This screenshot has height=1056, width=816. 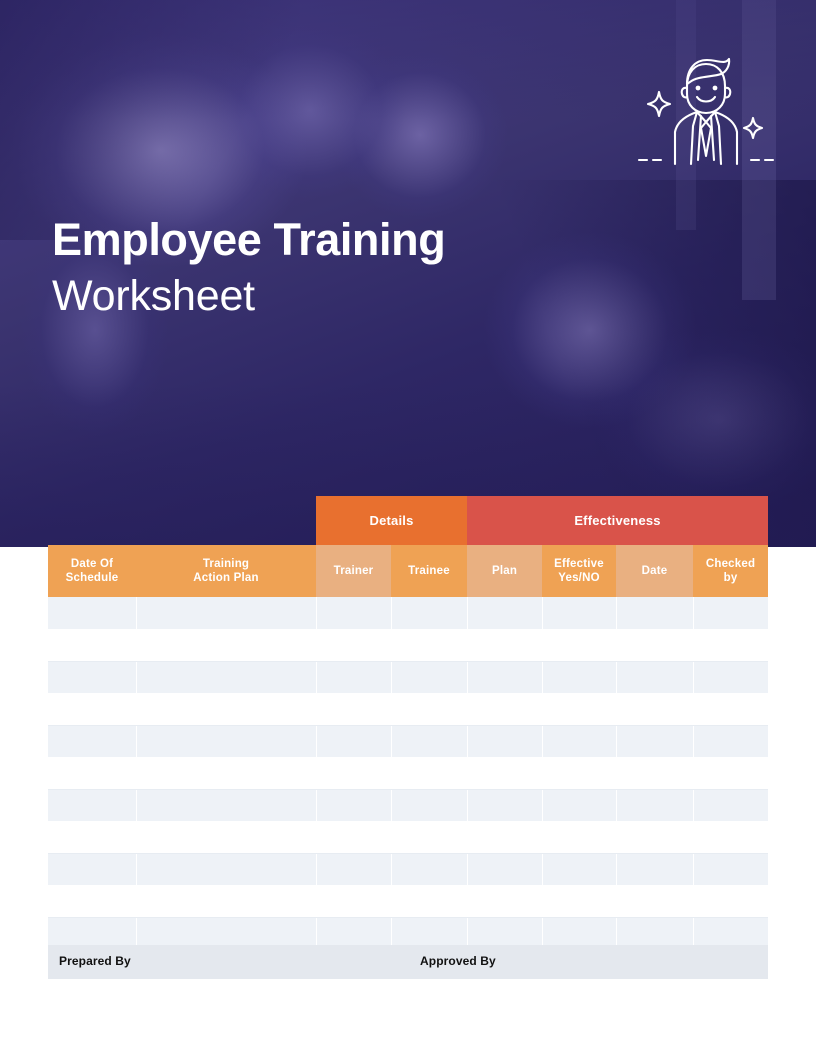 What do you see at coordinates (153, 296) in the screenshot?
I see `title-line-2: Worksheet` at bounding box center [153, 296].